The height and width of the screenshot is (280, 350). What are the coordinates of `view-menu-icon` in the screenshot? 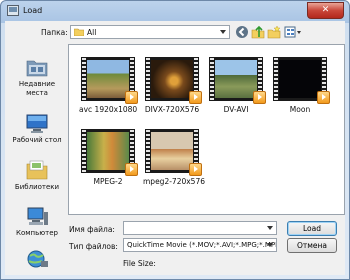 It's located at (293, 32).